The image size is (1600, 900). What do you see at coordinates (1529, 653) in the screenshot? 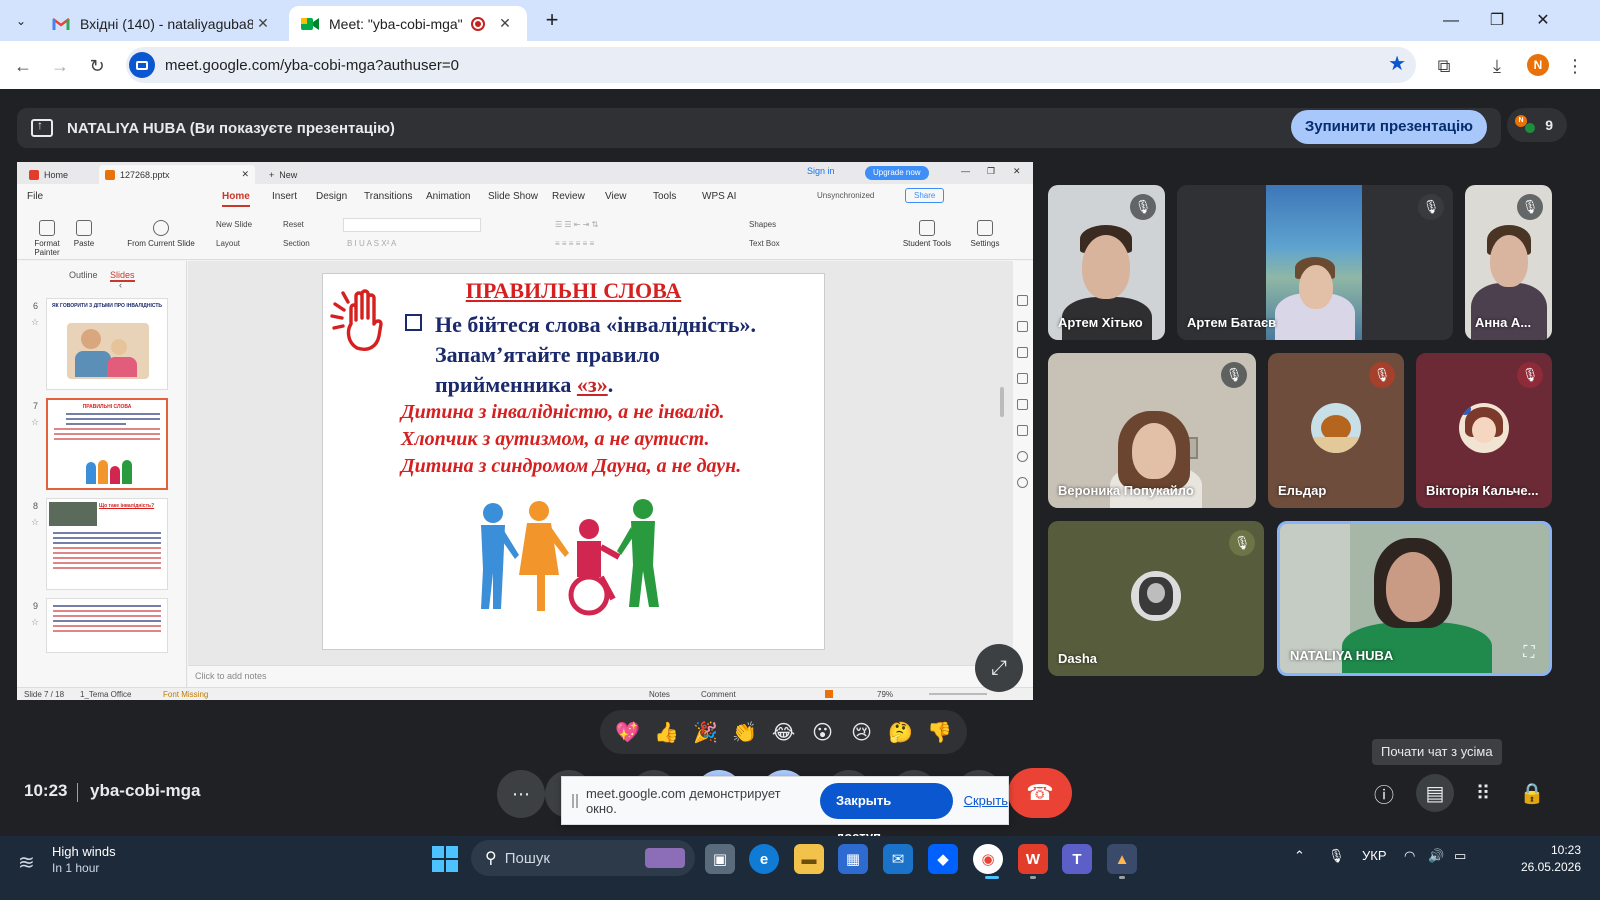
I see `crop-icon: ⛶` at bounding box center [1529, 653].